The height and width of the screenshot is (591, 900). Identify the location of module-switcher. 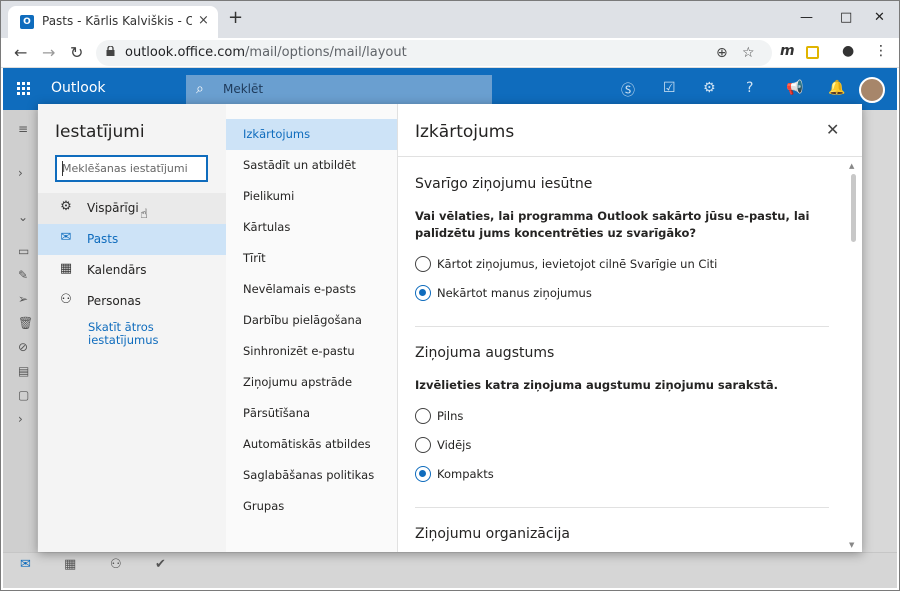
(450, 570).